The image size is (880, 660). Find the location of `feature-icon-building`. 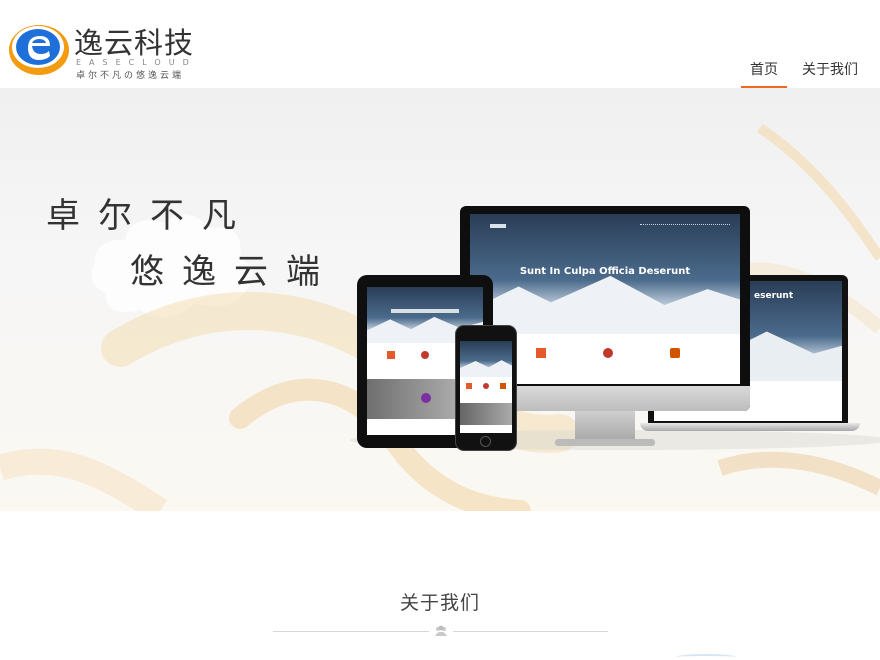

feature-icon-building is located at coordinates (541, 353).